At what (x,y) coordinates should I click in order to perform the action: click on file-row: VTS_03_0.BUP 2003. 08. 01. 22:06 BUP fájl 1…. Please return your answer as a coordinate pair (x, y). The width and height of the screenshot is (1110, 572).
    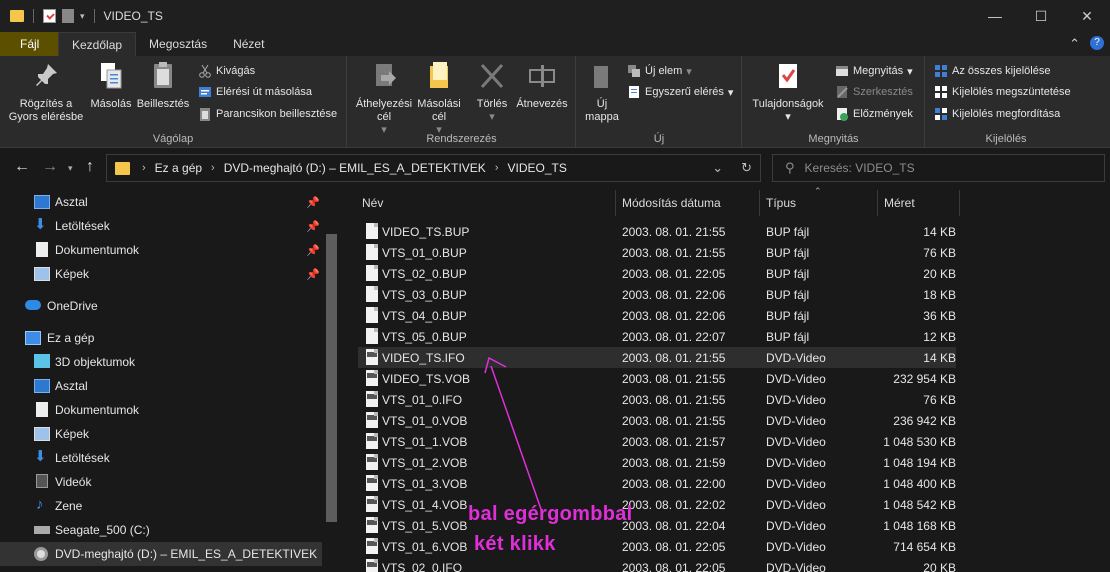
    Looking at the image, I should click on (657, 294).